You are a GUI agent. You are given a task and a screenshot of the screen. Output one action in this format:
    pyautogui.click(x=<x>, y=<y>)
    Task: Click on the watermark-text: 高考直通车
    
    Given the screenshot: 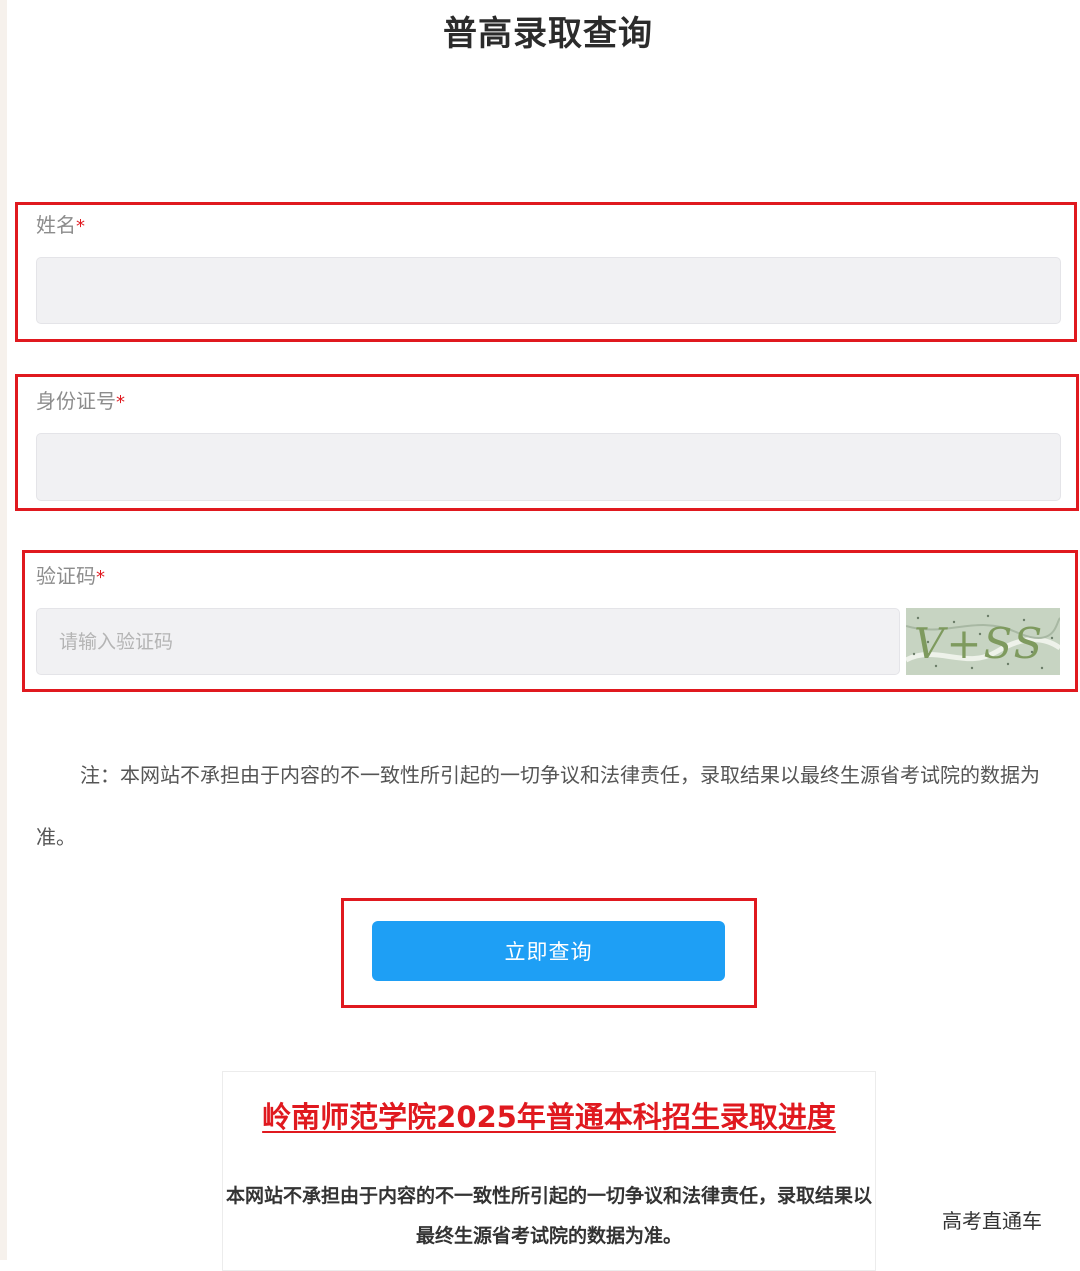 What is the action you would take?
    pyautogui.click(x=992, y=1221)
    